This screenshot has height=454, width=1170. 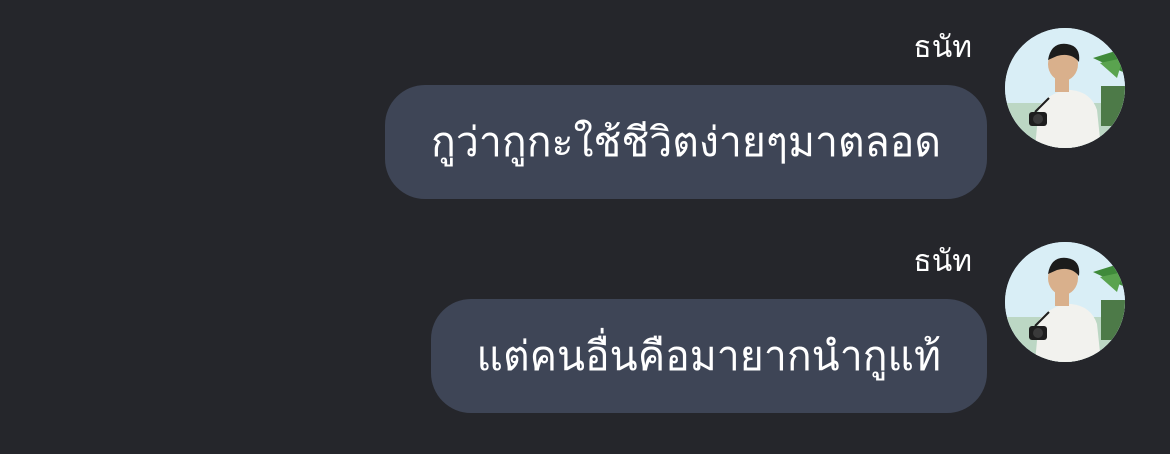 What do you see at coordinates (686, 142) in the screenshot?
I see `message-bubble: กูว่ากูกะใช้ชีวิตง่ายๆมาตลอด` at bounding box center [686, 142].